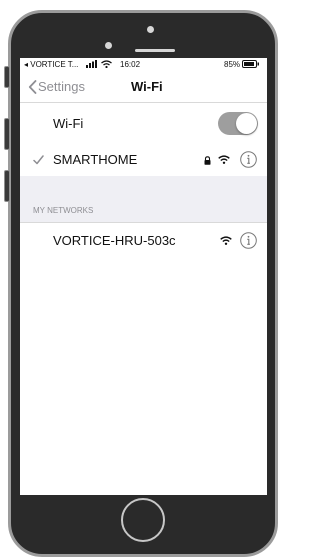 The image size is (320, 557). Describe the element at coordinates (143, 124) in the screenshot. I see `wifi-toggle-row: Wi-Fi` at that location.